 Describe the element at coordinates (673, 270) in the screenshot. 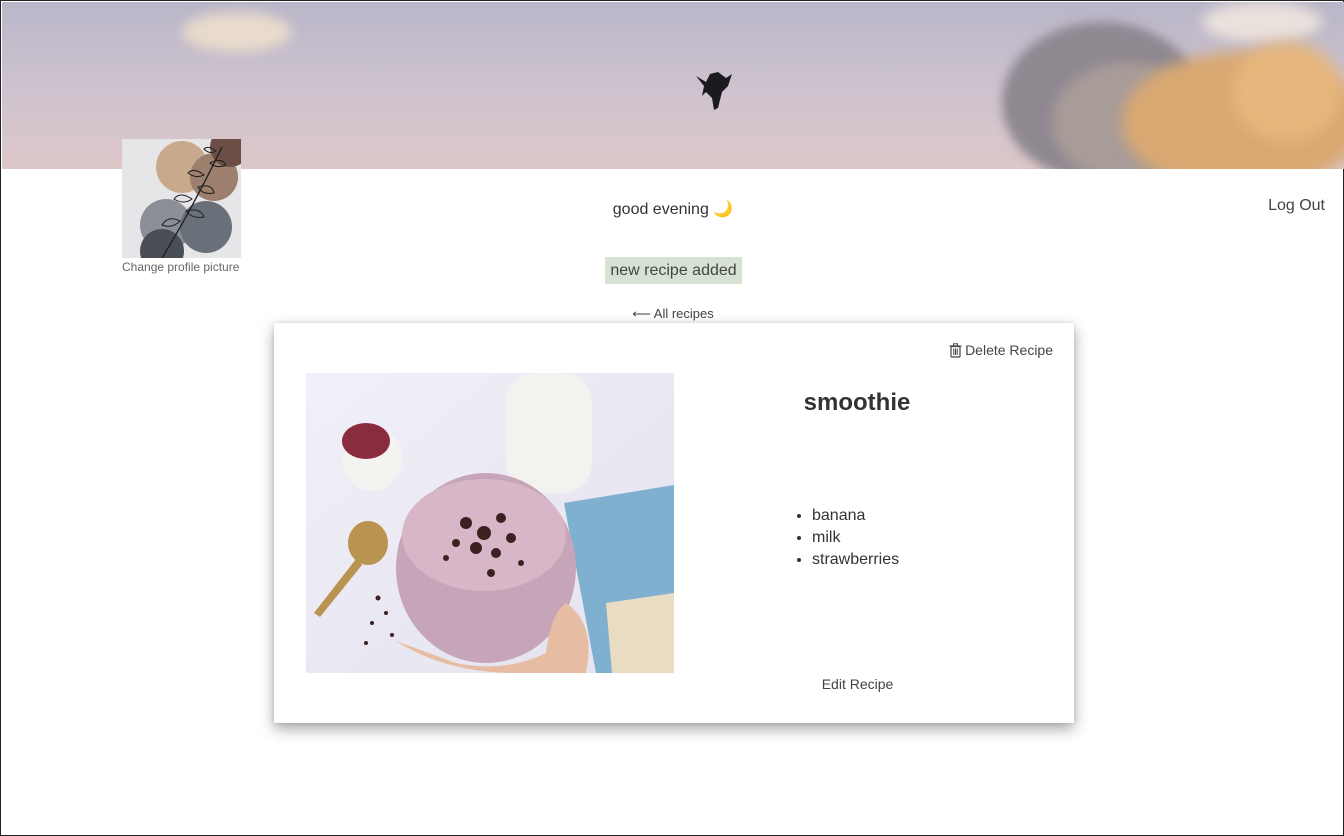

I see `status-alert: new recipe added` at that location.